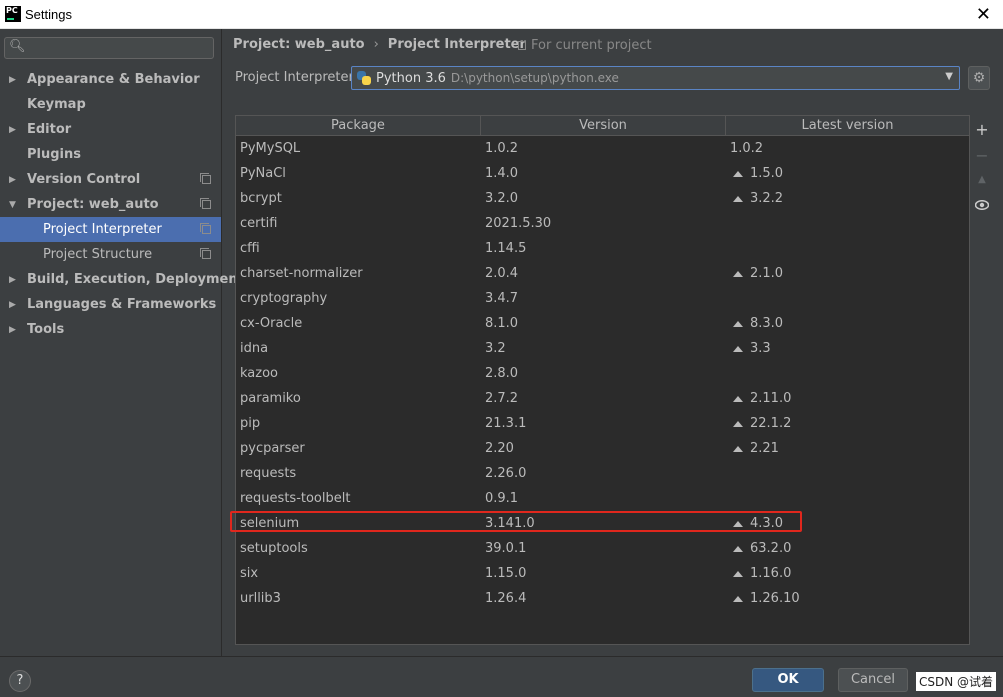 The height and width of the screenshot is (697, 1003). I want to click on search-icon: 🔍︎, so click(17, 46).